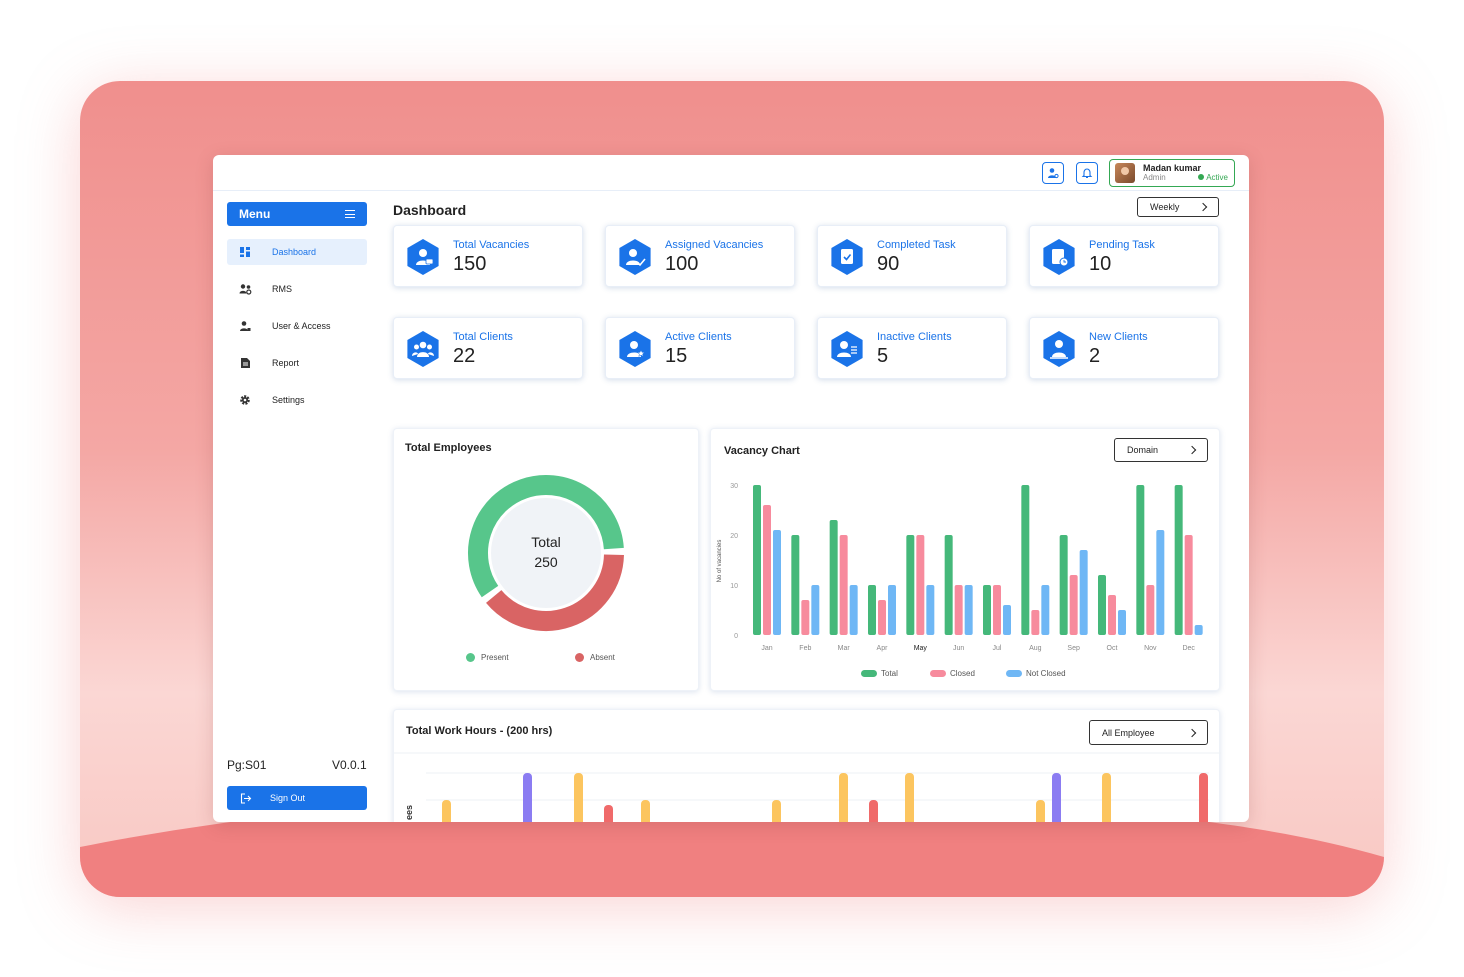  I want to click on user-profile-chip: Madan kumar Admin Active, so click(1172, 173).